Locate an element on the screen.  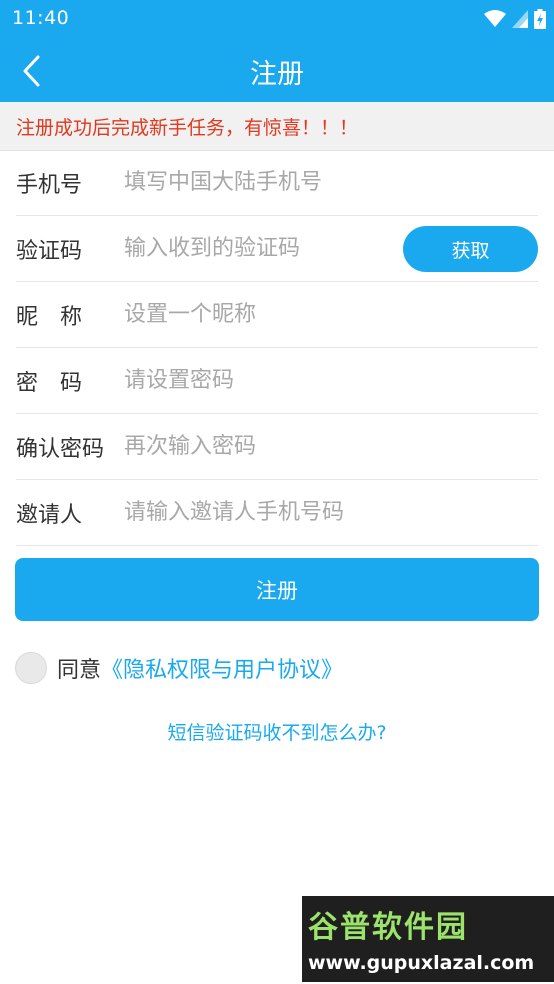
get-code-button: 获取 is located at coordinates (470, 249).